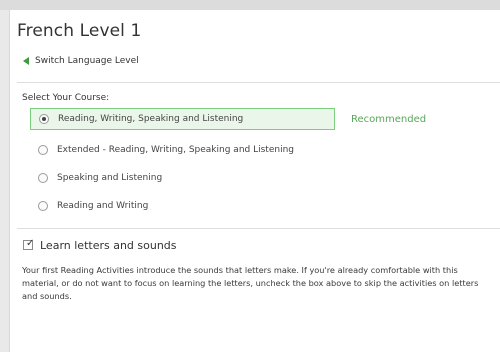 The height and width of the screenshot is (352, 500). I want to click on learn-letters-checkbox: ✓, so click(29, 244).